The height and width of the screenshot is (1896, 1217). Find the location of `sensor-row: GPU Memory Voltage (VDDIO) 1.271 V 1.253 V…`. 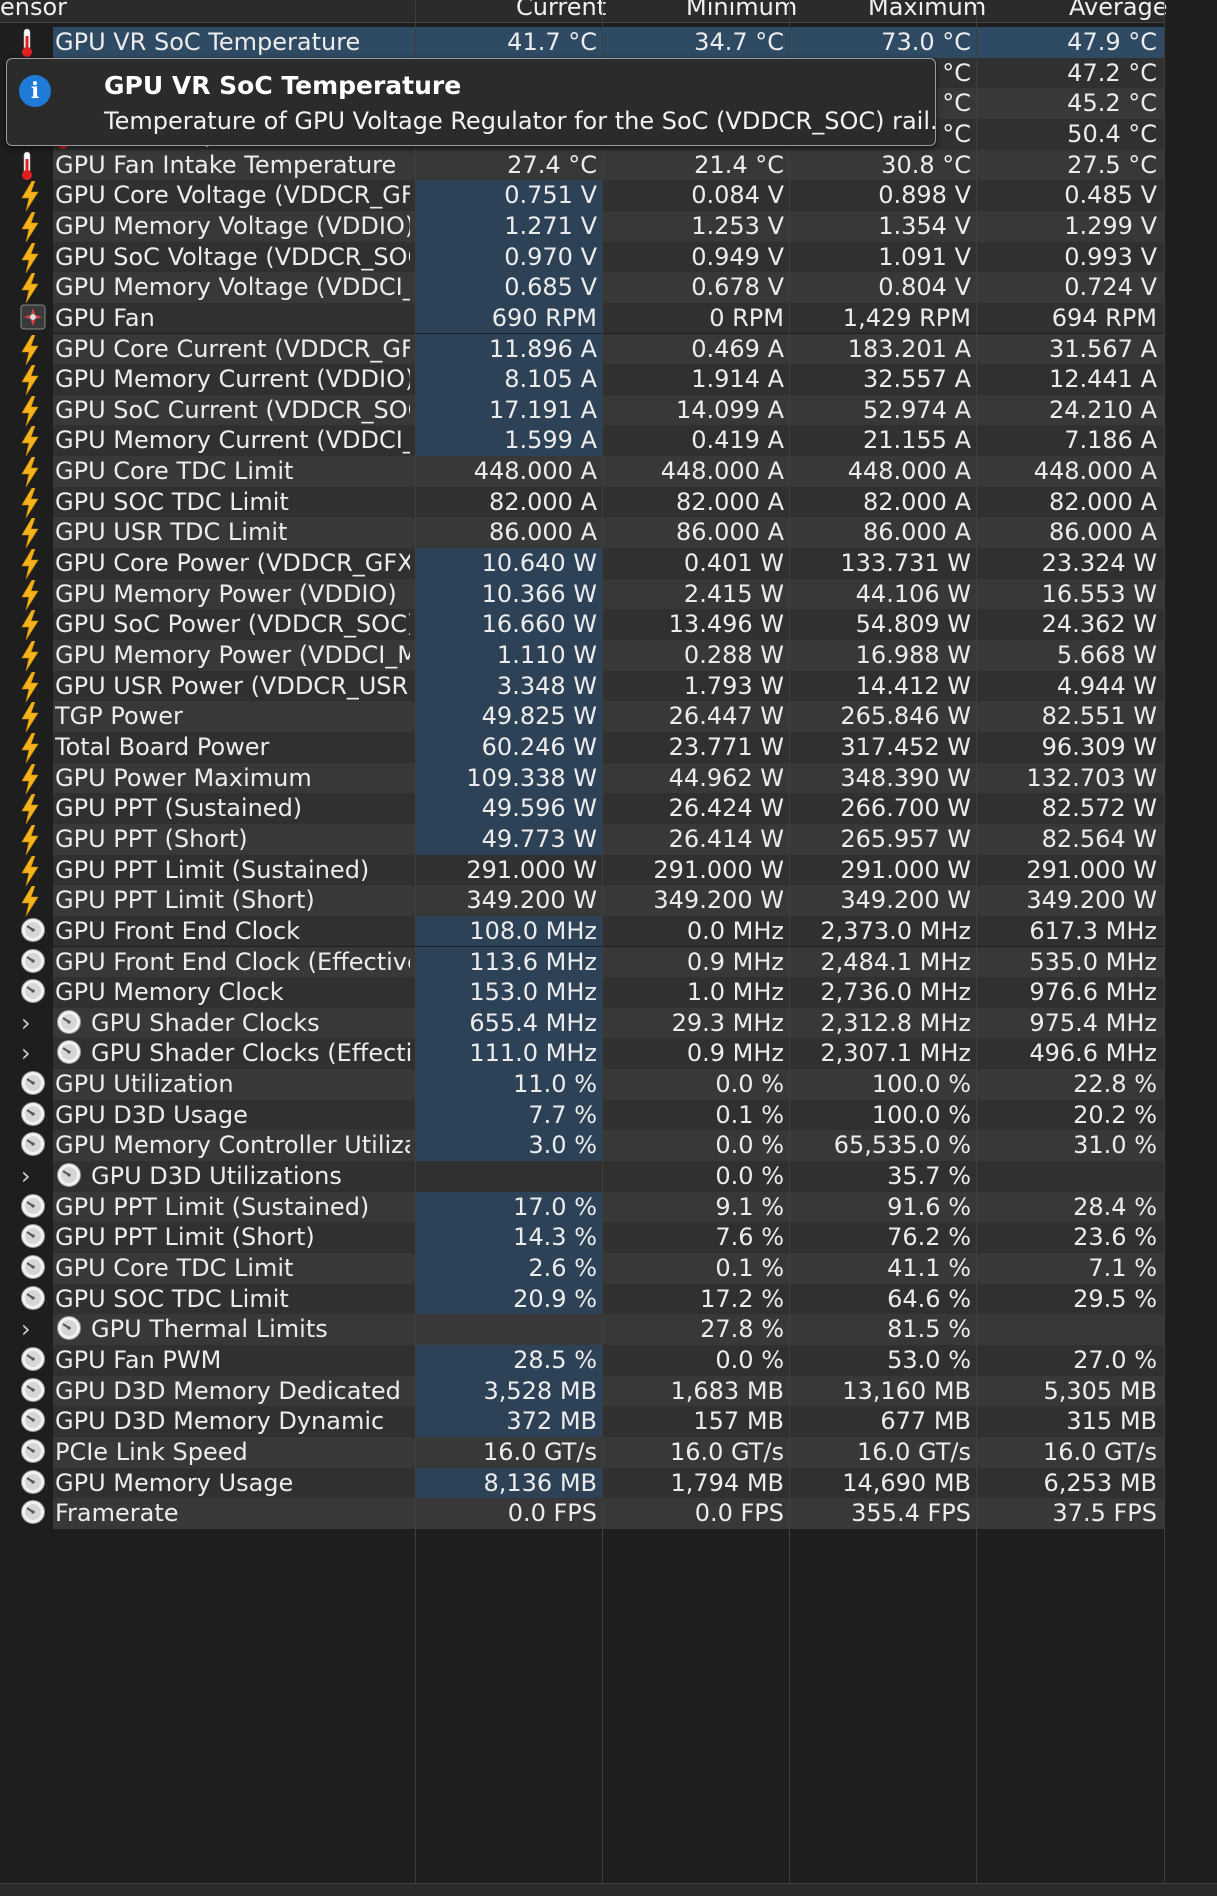

sensor-row: GPU Memory Voltage (VDDIO) 1.271 V 1.253 V… is located at coordinates (582, 226).